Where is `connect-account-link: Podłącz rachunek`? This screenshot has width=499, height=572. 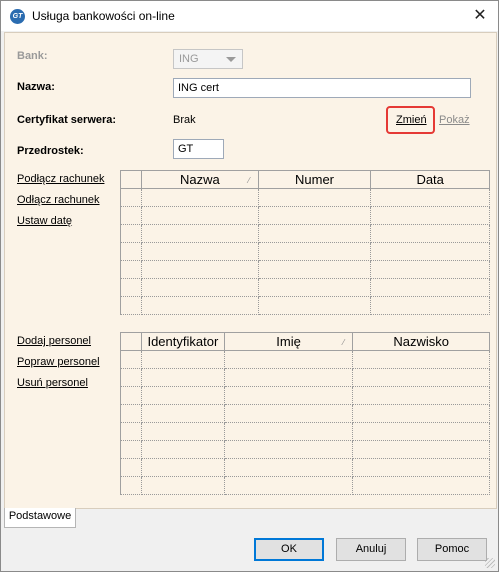
connect-account-link: Podłącz rachunek is located at coordinates (60, 179).